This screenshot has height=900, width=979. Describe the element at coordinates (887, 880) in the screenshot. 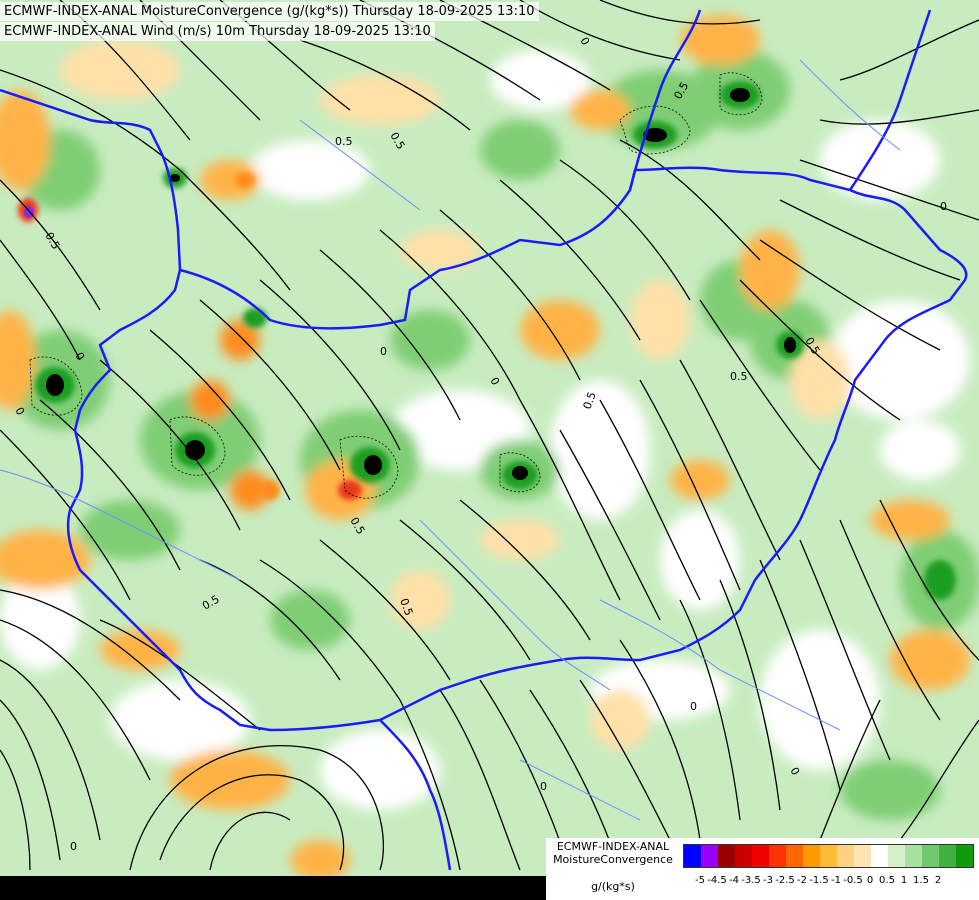

I see `legend-tick-label: 0.5` at that location.